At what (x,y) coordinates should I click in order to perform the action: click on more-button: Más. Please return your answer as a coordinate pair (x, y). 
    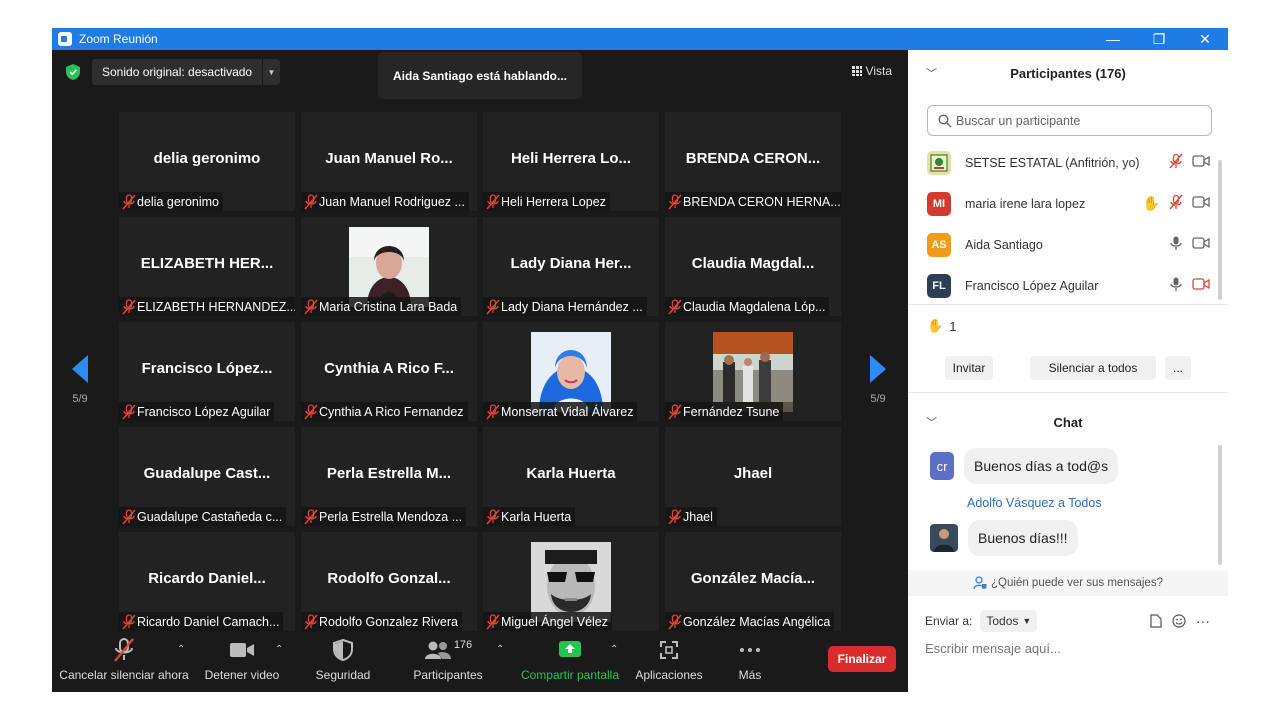
    Looking at the image, I should click on (750, 663).